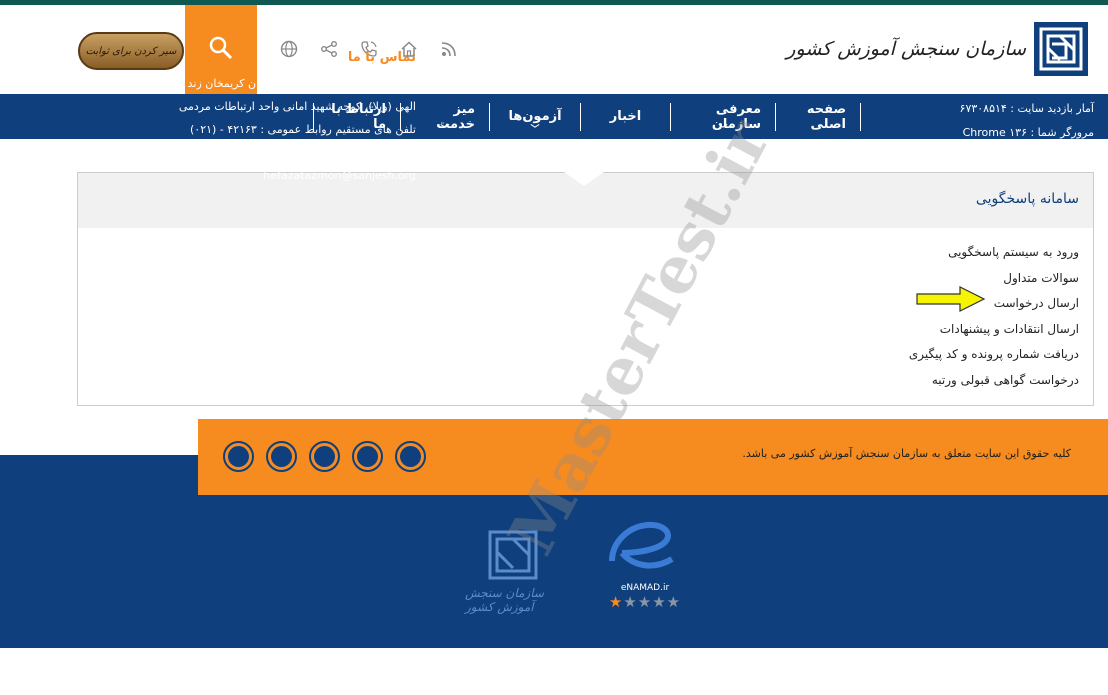 Image resolution: width=1108 pixels, height=695 pixels. What do you see at coordinates (1028, 132) in the screenshot?
I see `stat-browser: مرورگر شما : Chrome ۱۳۶` at bounding box center [1028, 132].